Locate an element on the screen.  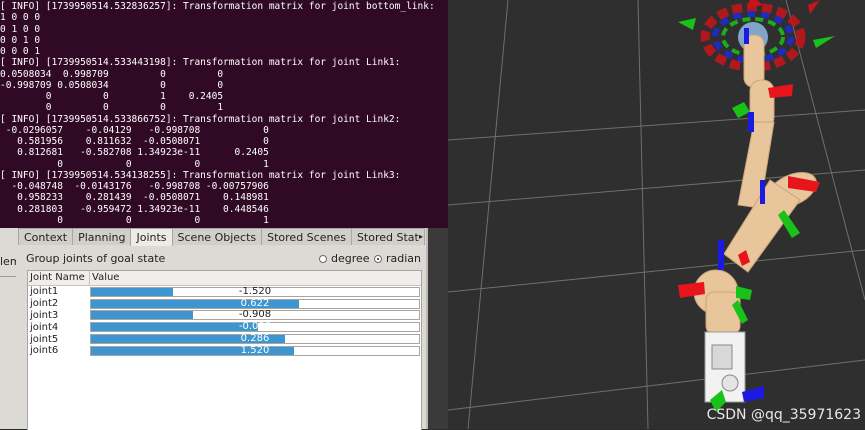
rviz-left-panel-edge: lem is located at coordinates (10, 328).